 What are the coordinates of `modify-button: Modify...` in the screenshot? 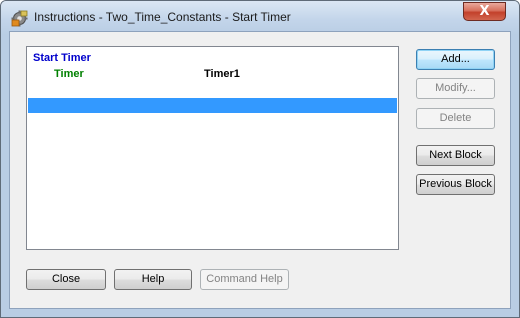 It's located at (455, 88).